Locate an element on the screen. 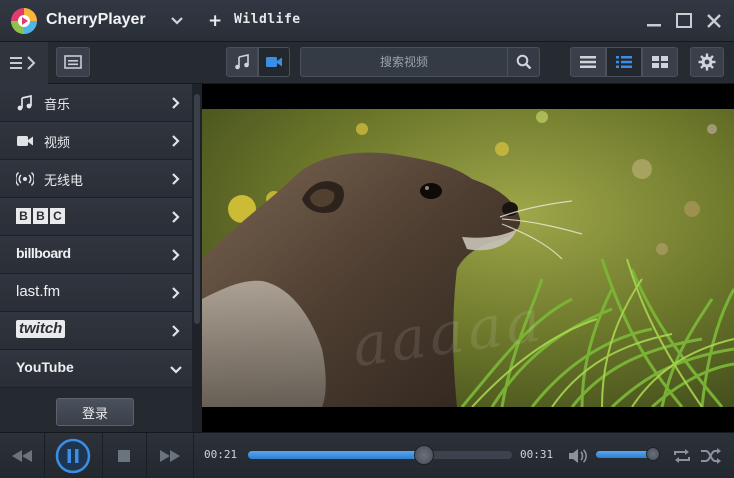  sidebar-item-lastfm: last.fm is located at coordinates (96, 293).